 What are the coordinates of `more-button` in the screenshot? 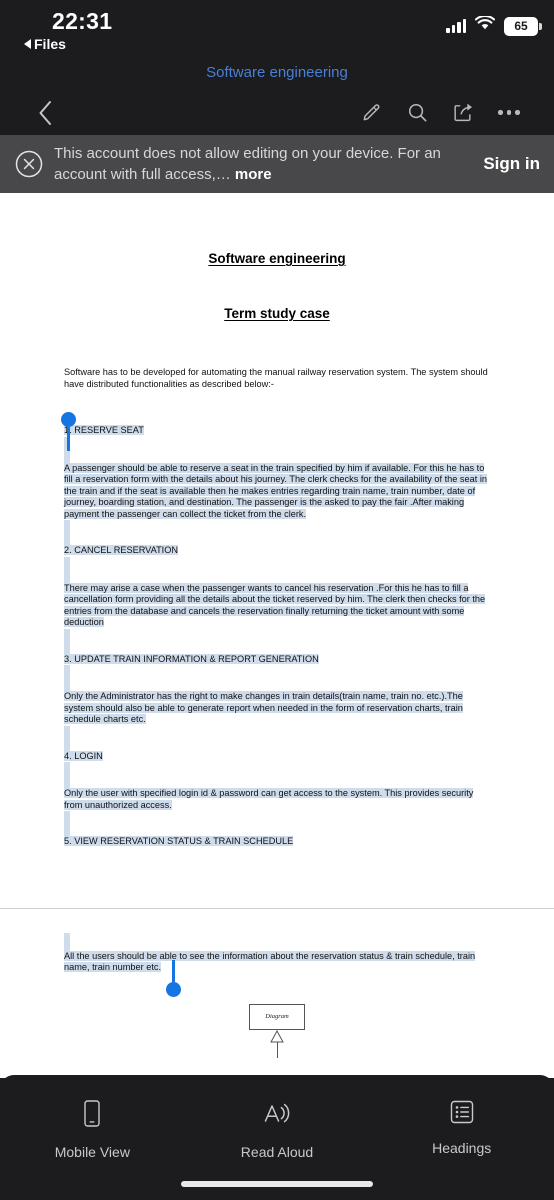 It's located at (509, 113).